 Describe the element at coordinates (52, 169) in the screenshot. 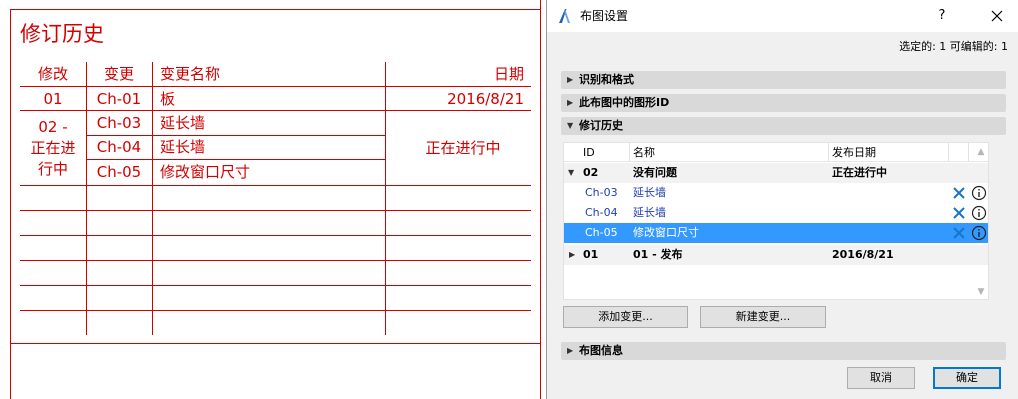

I see `cell-rev-line: 行中` at that location.